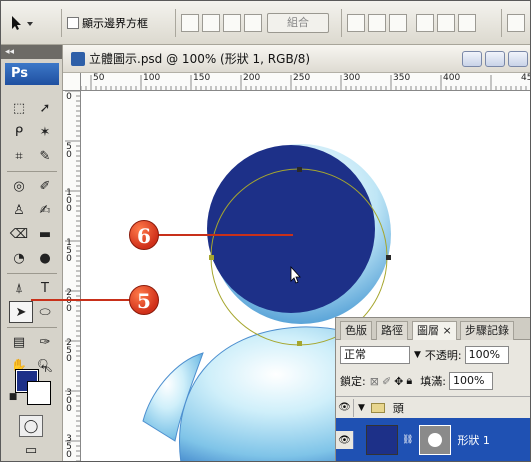 Image resolution: width=531 pixels, height=462 pixels. I want to click on align-top-icon, so click(356, 23).